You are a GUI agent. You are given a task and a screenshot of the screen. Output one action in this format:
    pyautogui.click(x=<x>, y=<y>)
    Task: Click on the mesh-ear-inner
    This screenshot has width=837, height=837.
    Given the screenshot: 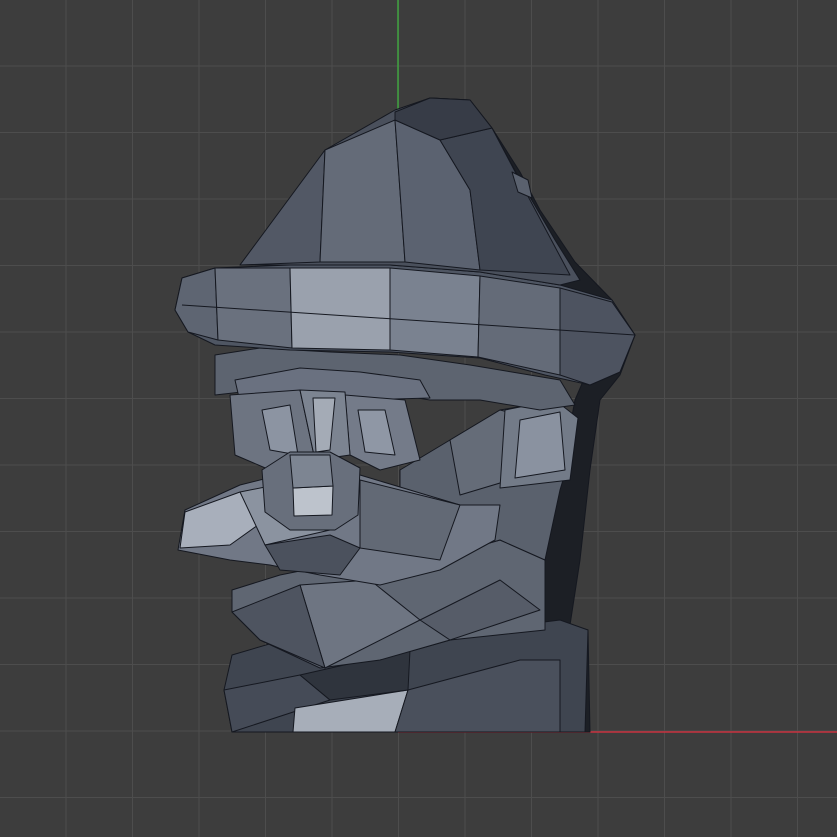 What is the action you would take?
    pyautogui.click(x=540, y=445)
    